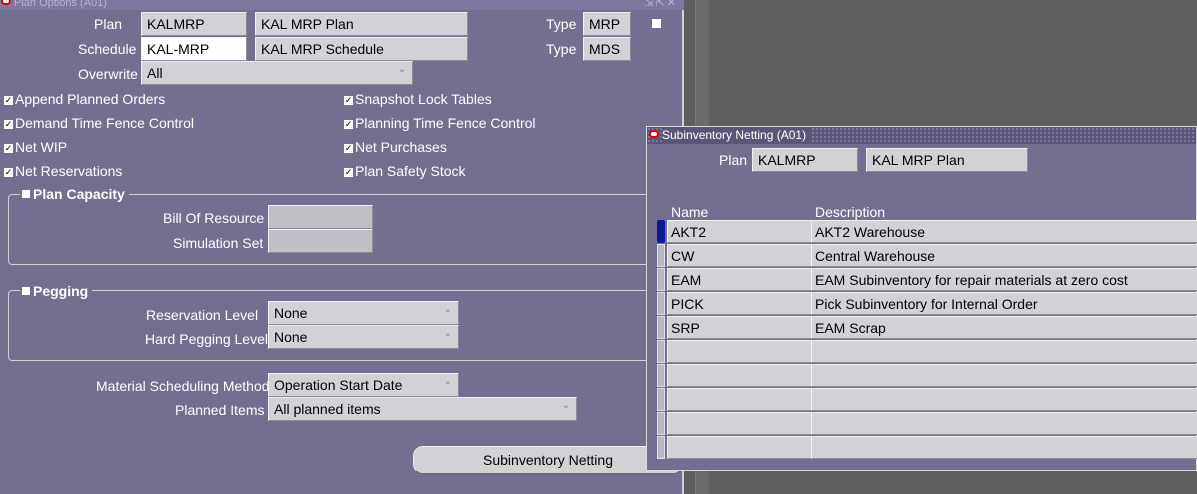 The width and height of the screenshot is (1197, 494). Describe the element at coordinates (320, 241) in the screenshot. I see `simulation-set-field` at that location.